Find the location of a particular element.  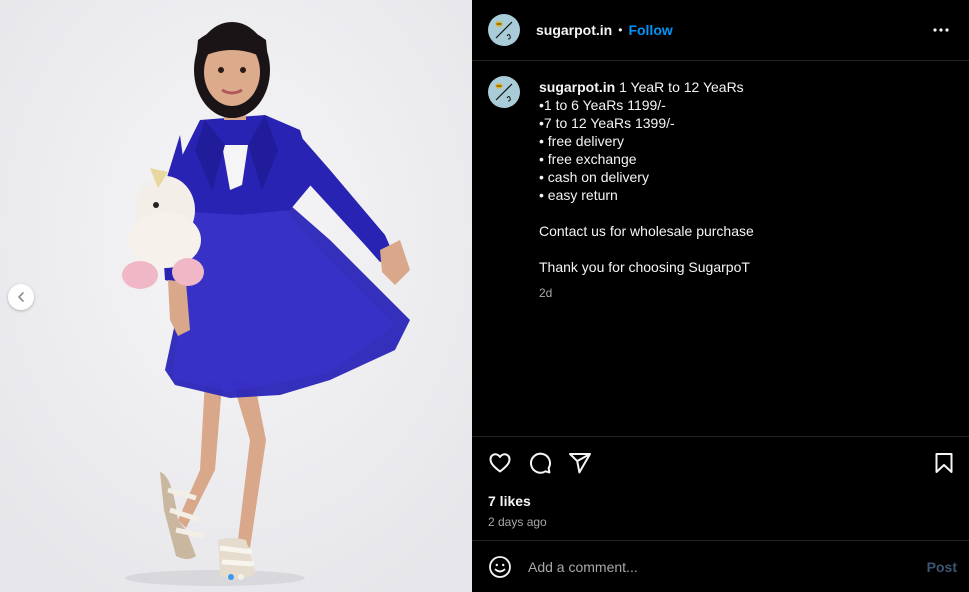

comment-bar: Post is located at coordinates (720, 566).